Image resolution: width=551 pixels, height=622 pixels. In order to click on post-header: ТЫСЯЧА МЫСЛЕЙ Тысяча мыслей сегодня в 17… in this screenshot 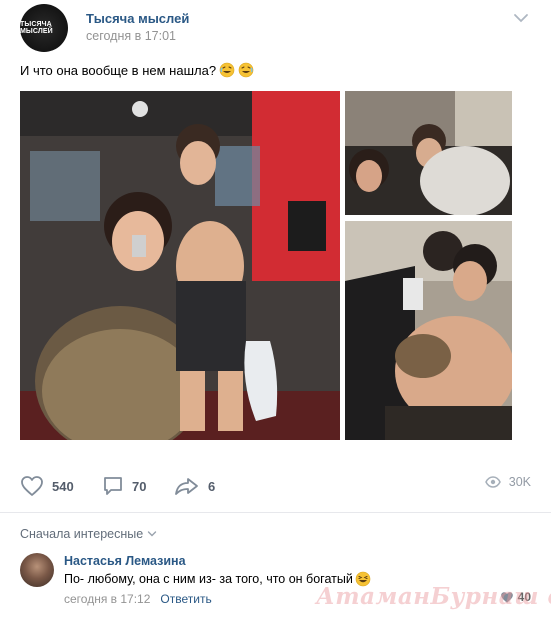, I will do `click(275, 28)`.